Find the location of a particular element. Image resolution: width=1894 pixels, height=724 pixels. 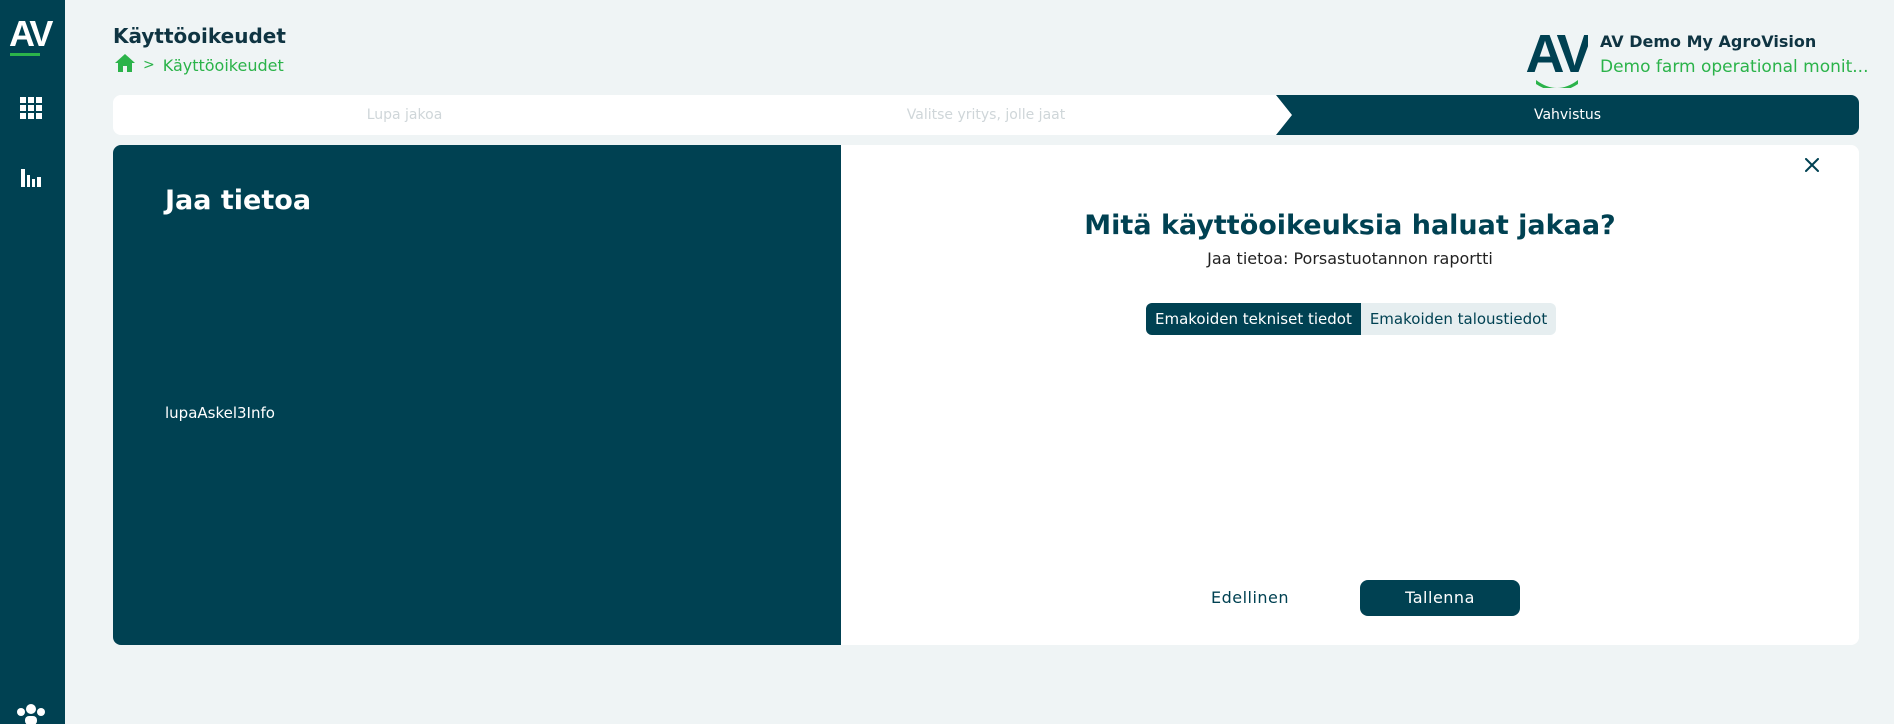

previous-button: Edellinen is located at coordinates (1250, 598).